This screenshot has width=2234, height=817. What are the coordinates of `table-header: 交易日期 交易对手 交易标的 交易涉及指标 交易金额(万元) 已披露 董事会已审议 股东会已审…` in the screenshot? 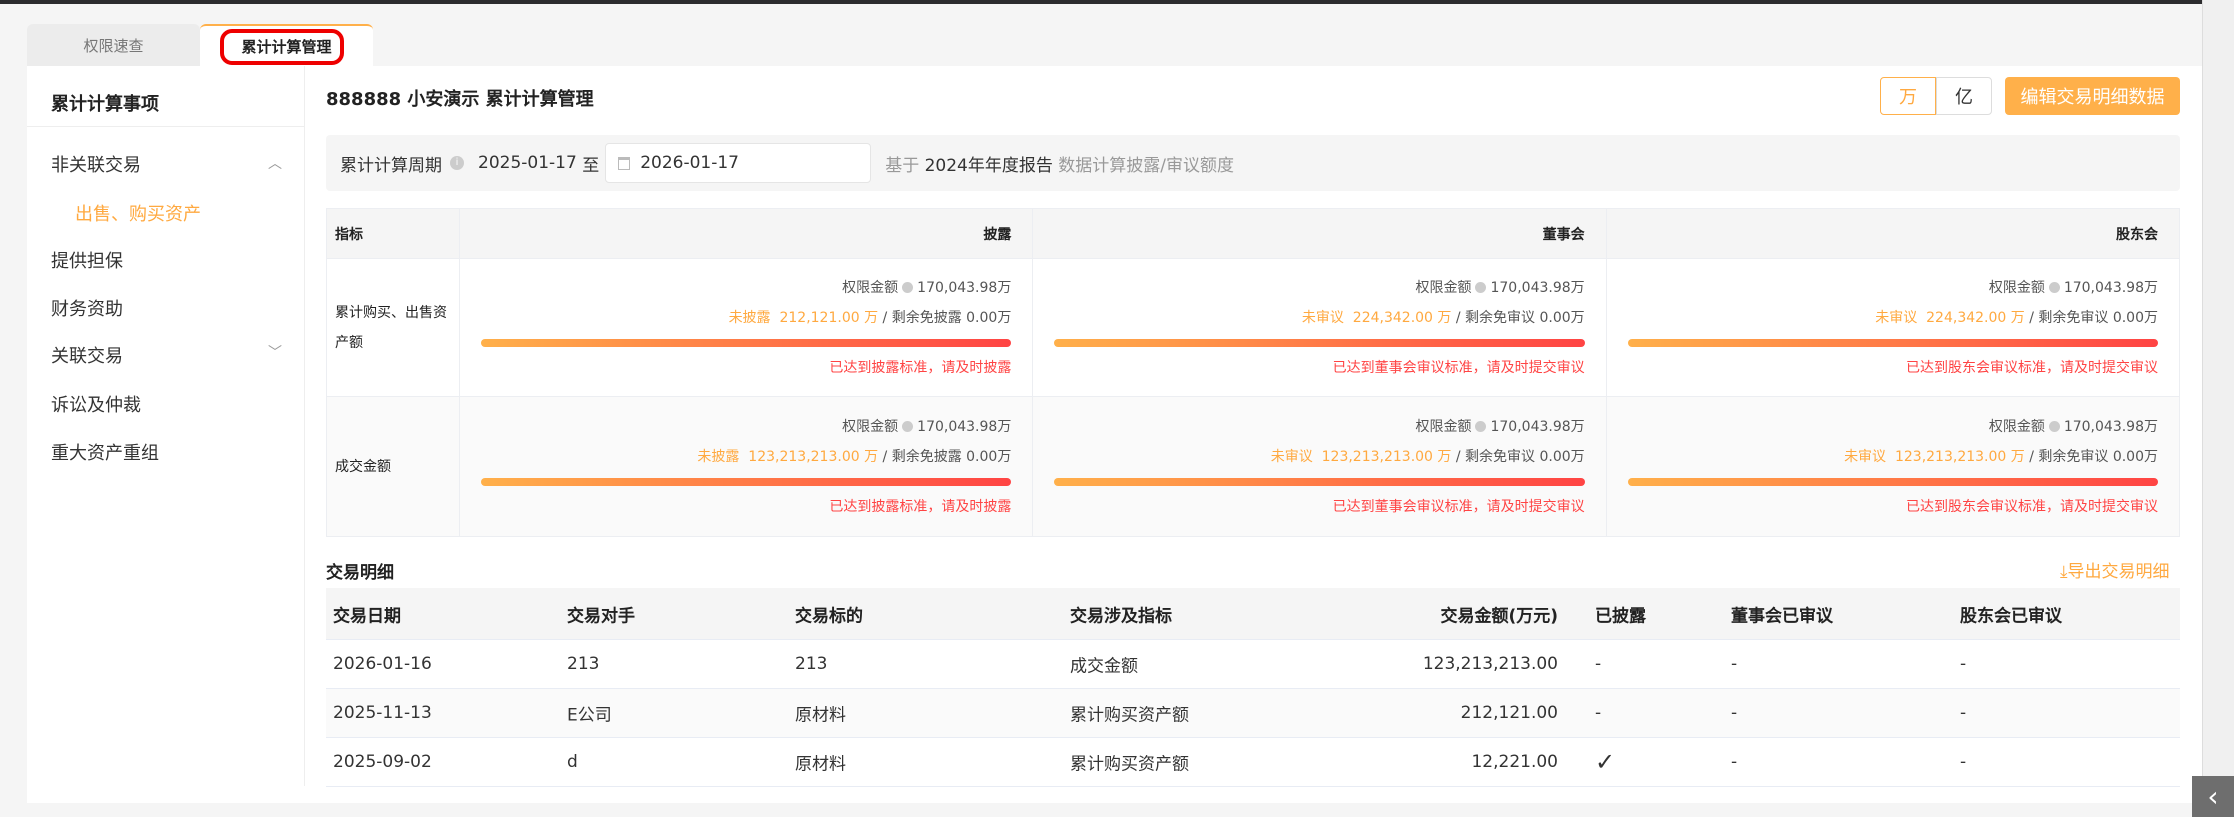 It's located at (1253, 614).